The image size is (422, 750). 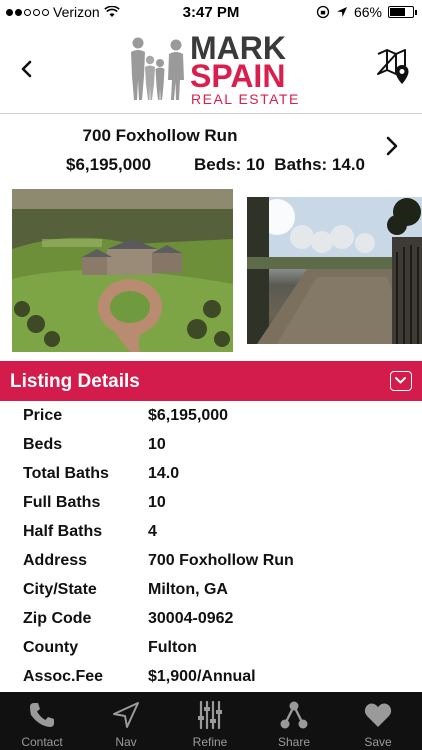 I want to click on tab-save: Save, so click(x=378, y=721).